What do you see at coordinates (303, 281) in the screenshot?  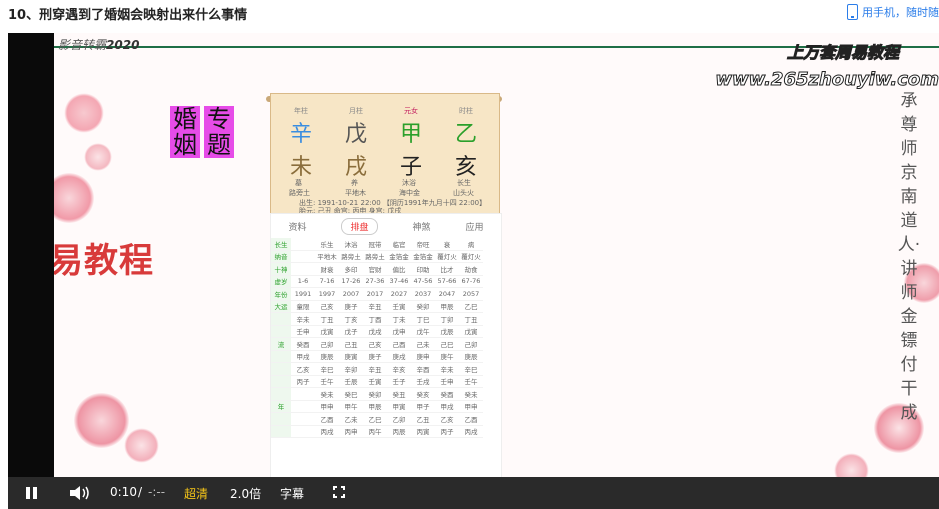 I see `table-cell: 1-6` at bounding box center [303, 281].